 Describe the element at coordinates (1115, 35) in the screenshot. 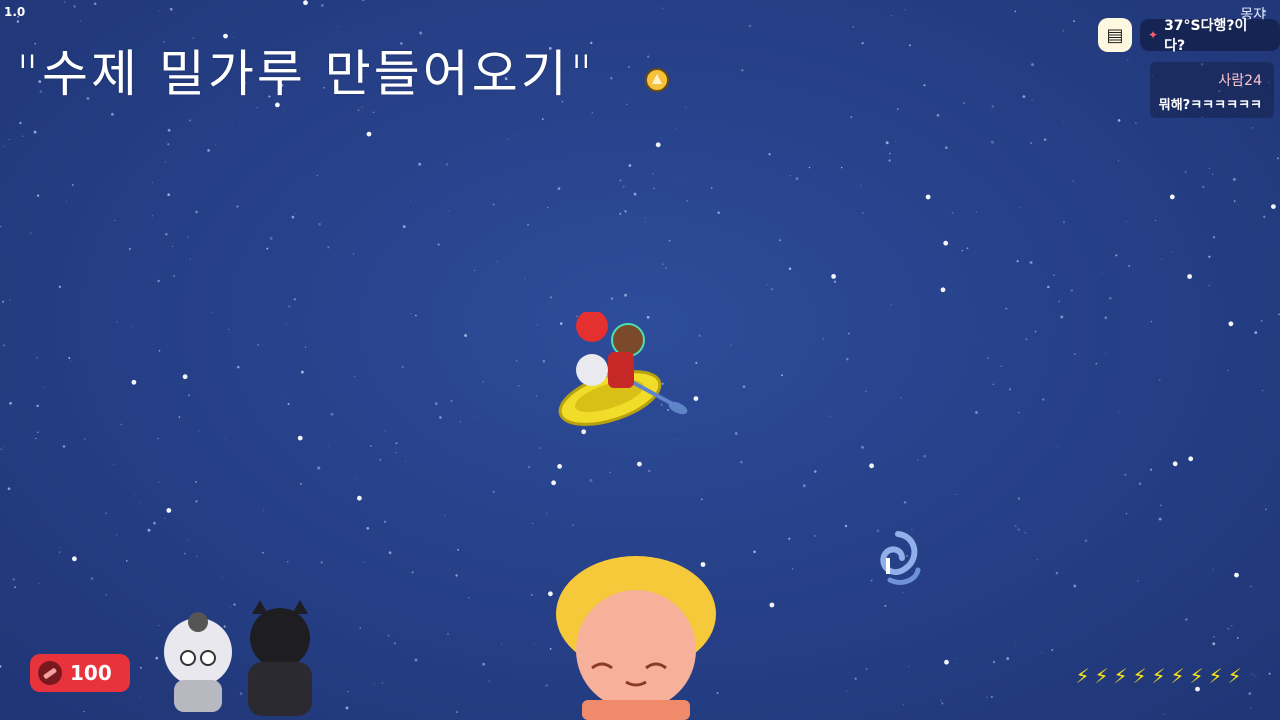

I see `chat-button: ▤` at that location.